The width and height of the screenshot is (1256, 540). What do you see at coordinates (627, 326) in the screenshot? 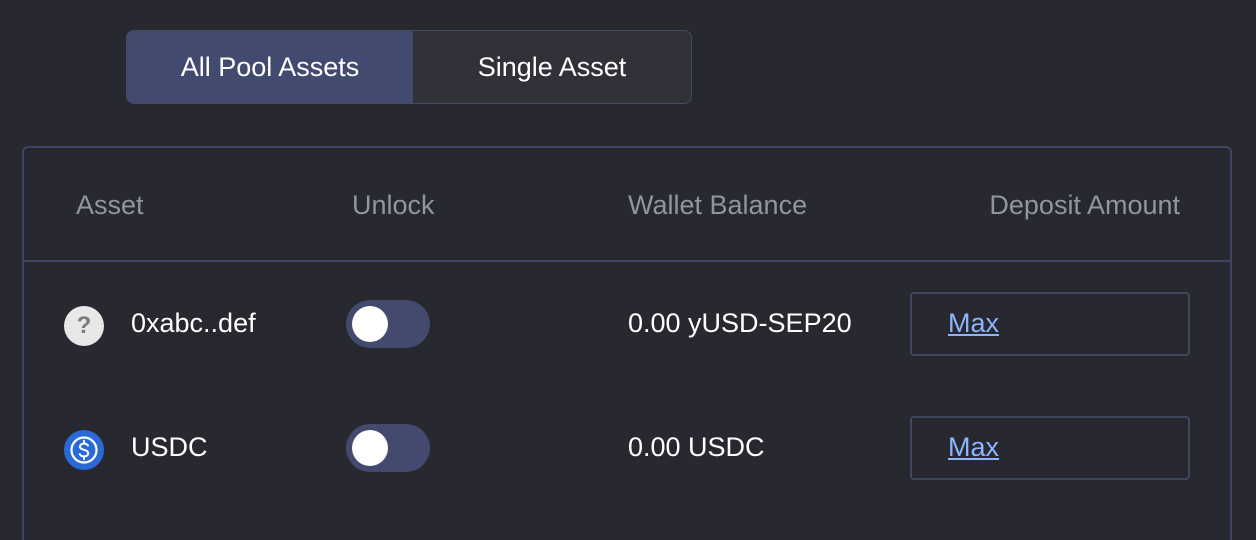
I see `table-row: ? 0xabc..def 0.00 yUSD-SEP20 Max` at bounding box center [627, 326].